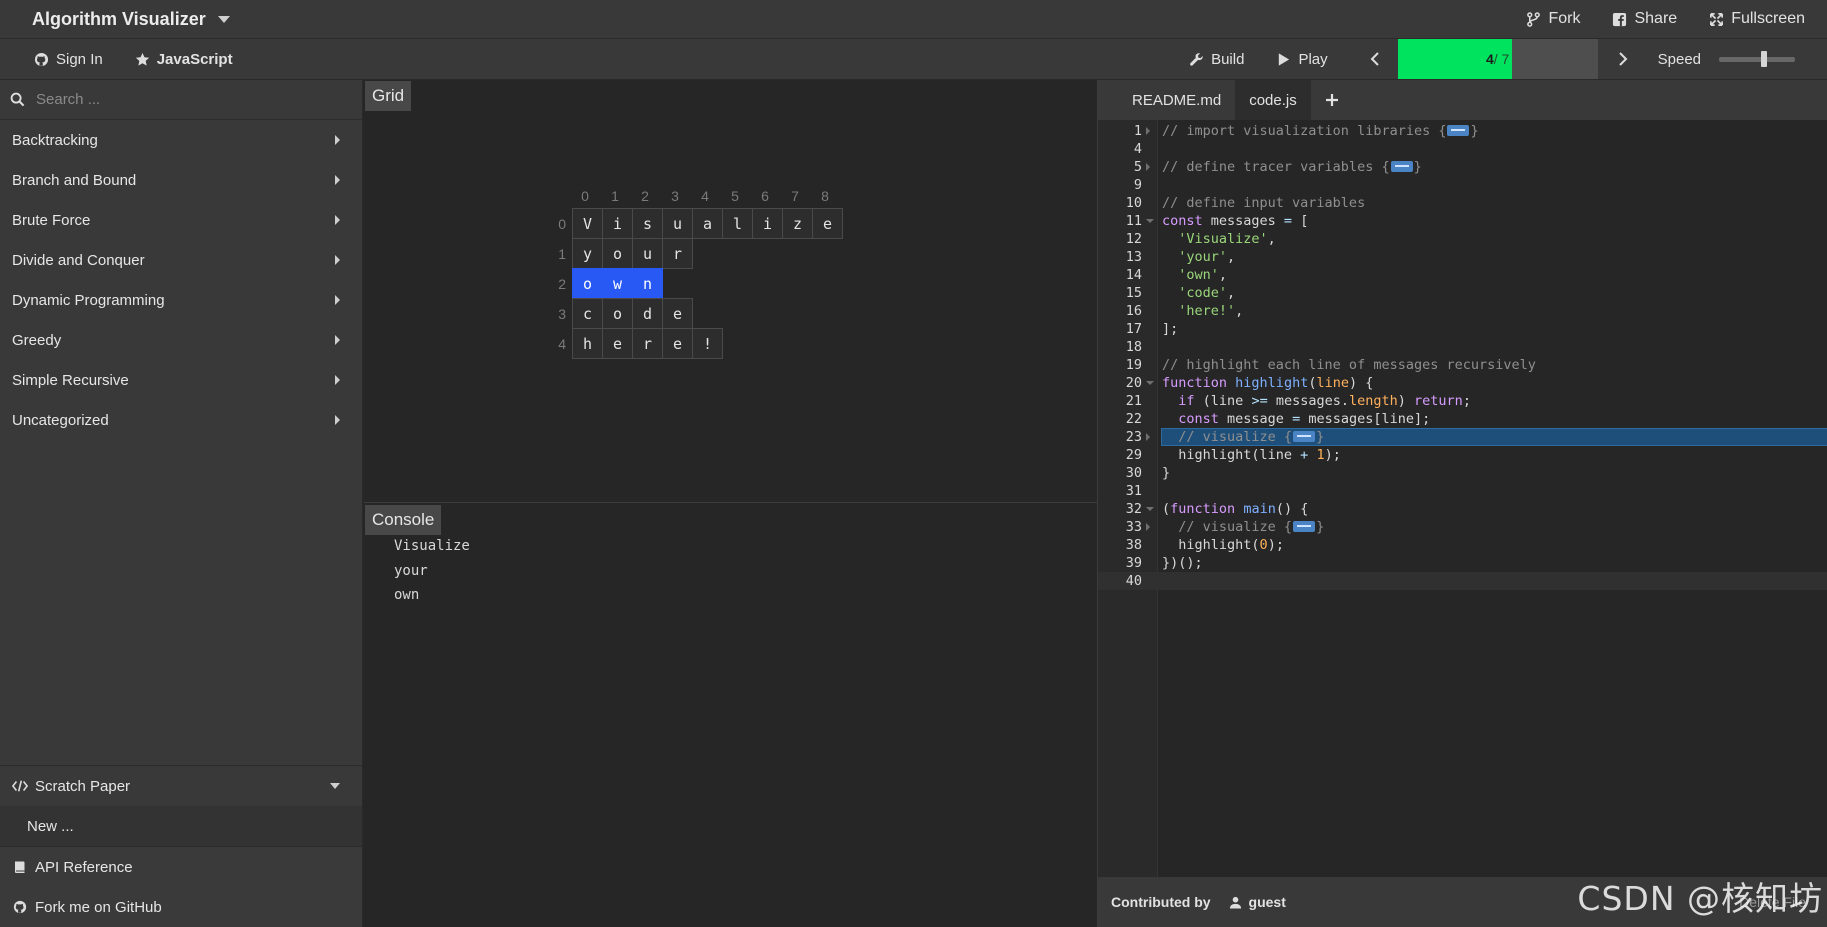 This screenshot has width=1827, height=927. I want to click on prev-step-button, so click(1375, 59).